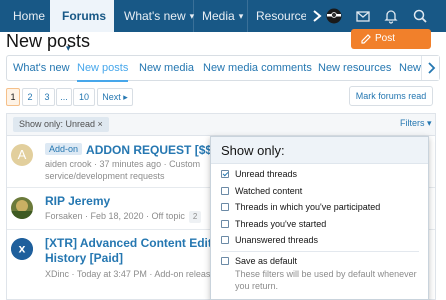  Describe the element at coordinates (241, 16) in the screenshot. I see `chevron-down-icon: ▾` at that location.